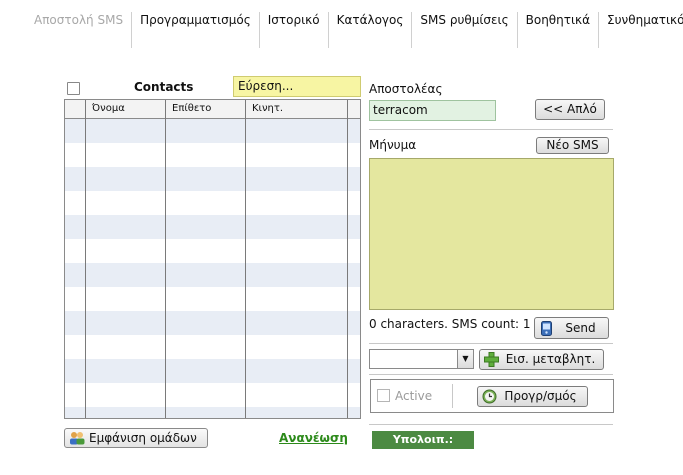 The height and width of the screenshot is (475, 683). Describe the element at coordinates (406, 89) in the screenshot. I see `sender-label: Αποστολέας` at that location.